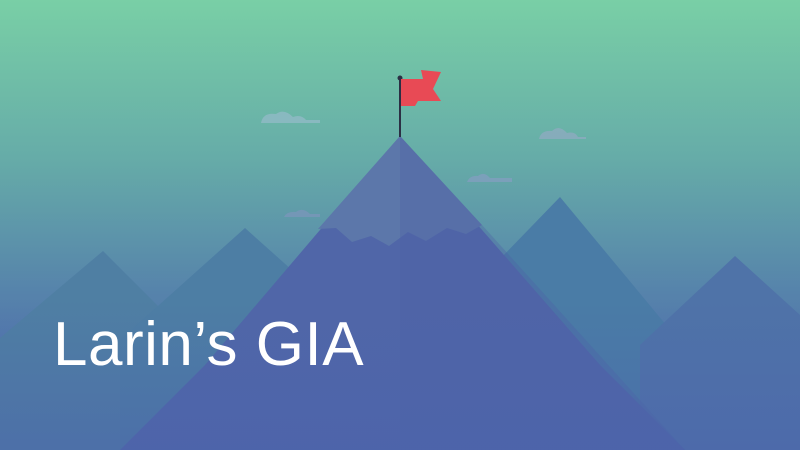 The image size is (800, 450). I want to click on page-title: Larin’s GIA, so click(209, 344).